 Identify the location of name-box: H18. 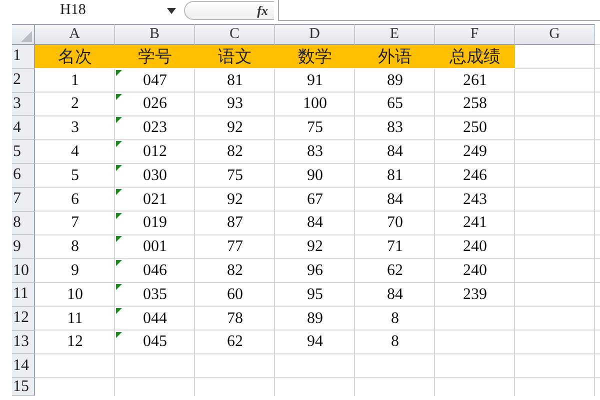
(73, 10).